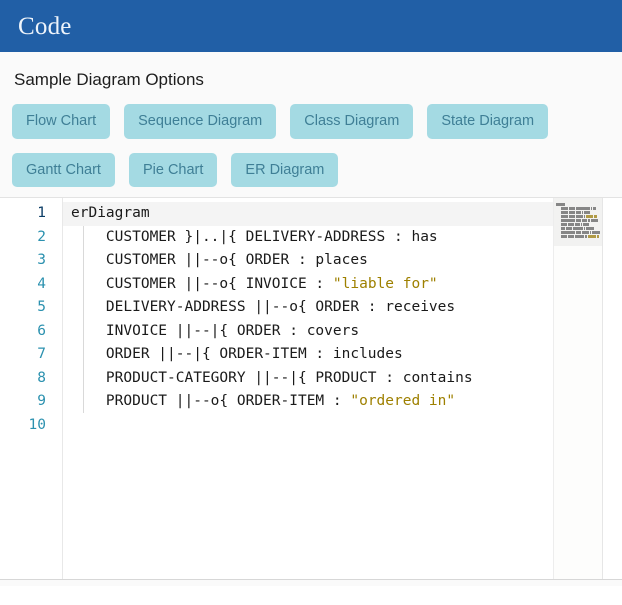  What do you see at coordinates (31, 389) in the screenshot?
I see `line-number-gutter: 1 2 3 4 5 6 7 8 9 10` at bounding box center [31, 389].